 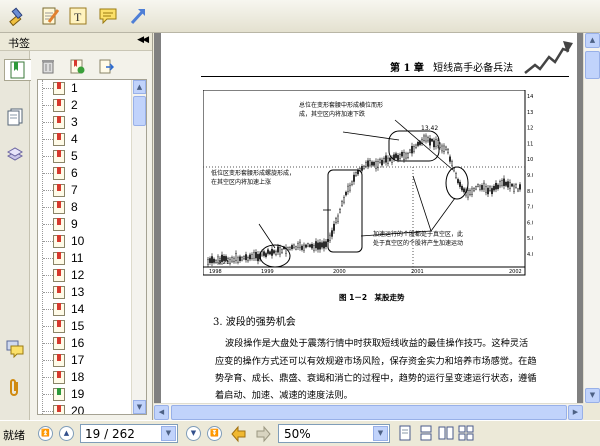 I want to click on bookmark-item: 18, so click(x=85, y=377).